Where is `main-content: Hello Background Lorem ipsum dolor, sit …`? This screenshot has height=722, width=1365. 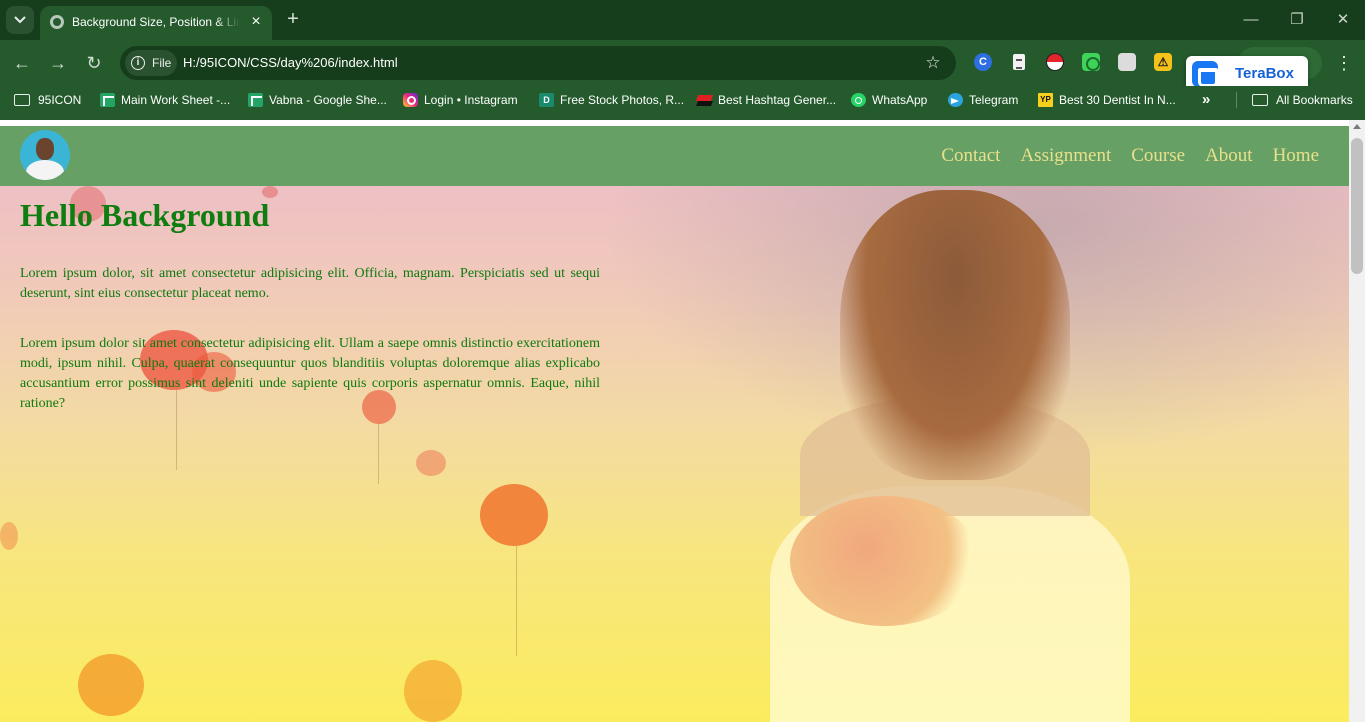 main-content: Hello Background Lorem ipsum dolor, sit … is located at coordinates (310, 305).